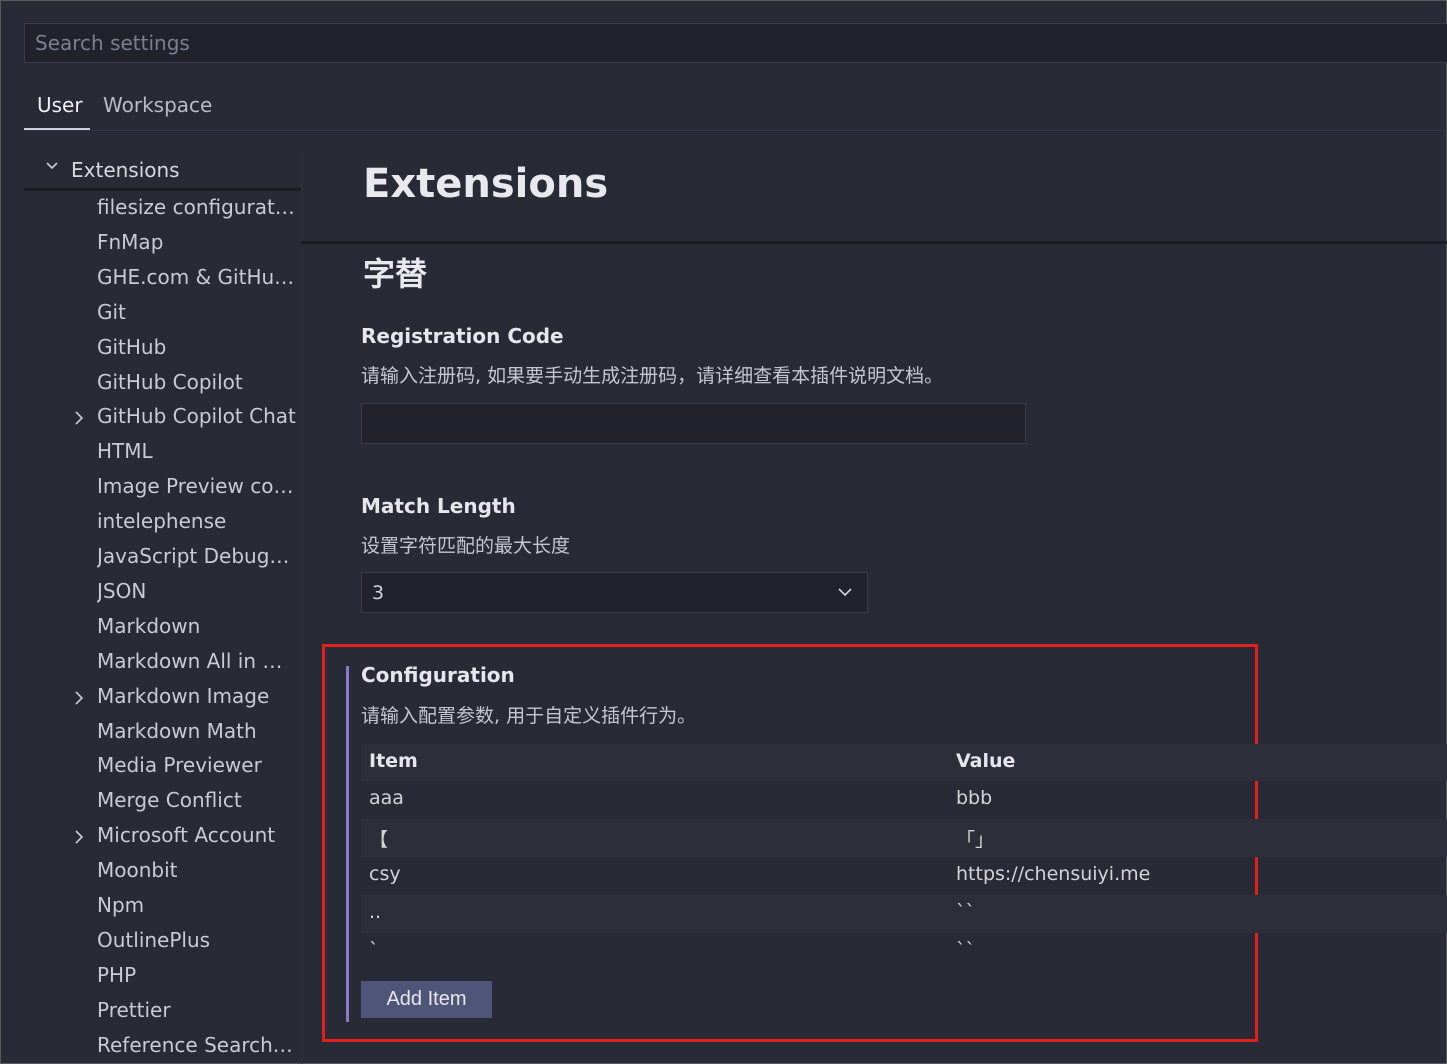 Image resolution: width=1447 pixels, height=1064 pixels. Describe the element at coordinates (157, 105) in the screenshot. I see `tab-workspace: Workspace` at that location.